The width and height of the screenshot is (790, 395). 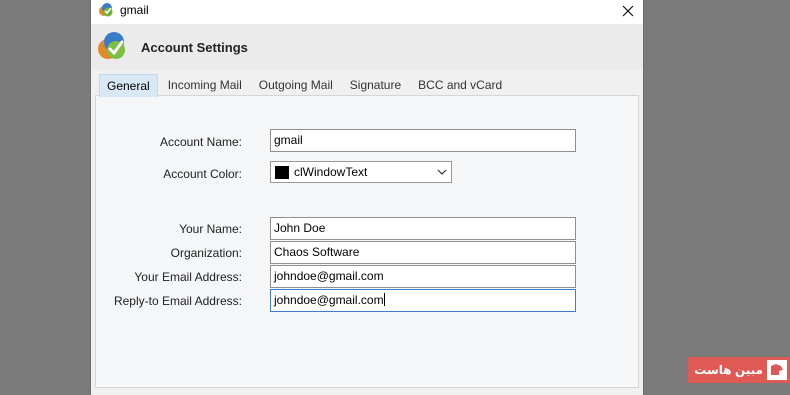 I want to click on tab-signature: Signature, so click(x=375, y=85).